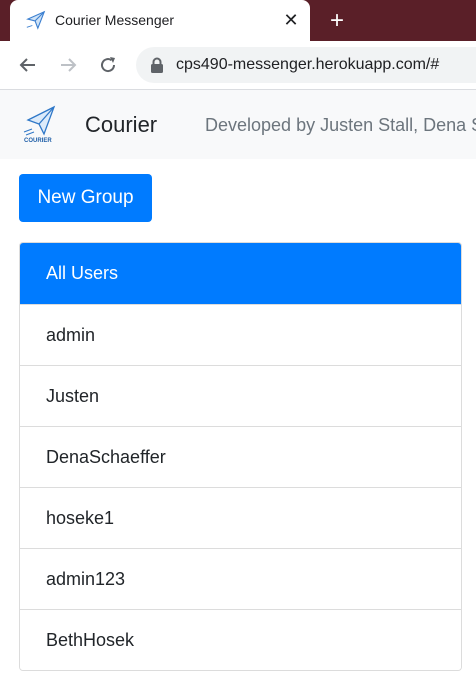  I want to click on brand-name: Courier, so click(121, 125).